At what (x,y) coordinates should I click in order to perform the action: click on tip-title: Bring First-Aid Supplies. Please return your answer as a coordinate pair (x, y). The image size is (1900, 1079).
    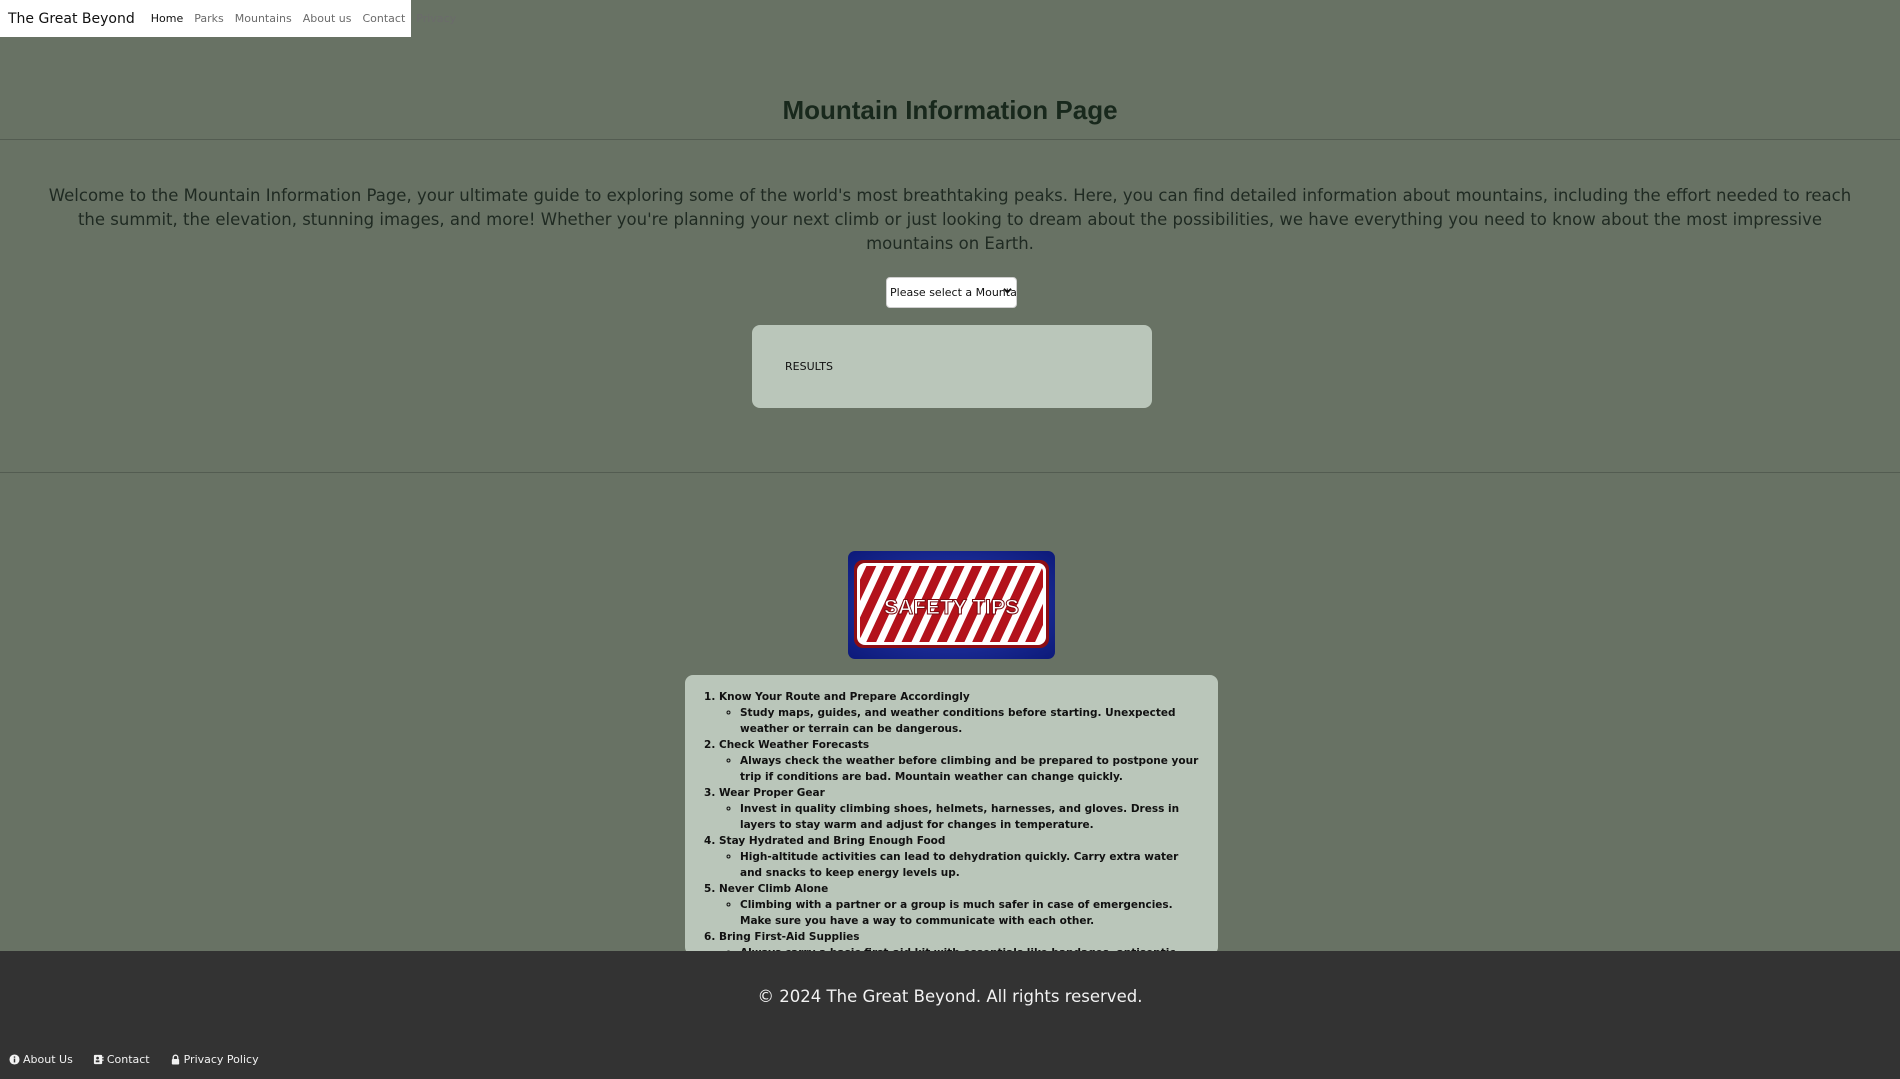
    Looking at the image, I should click on (789, 937).